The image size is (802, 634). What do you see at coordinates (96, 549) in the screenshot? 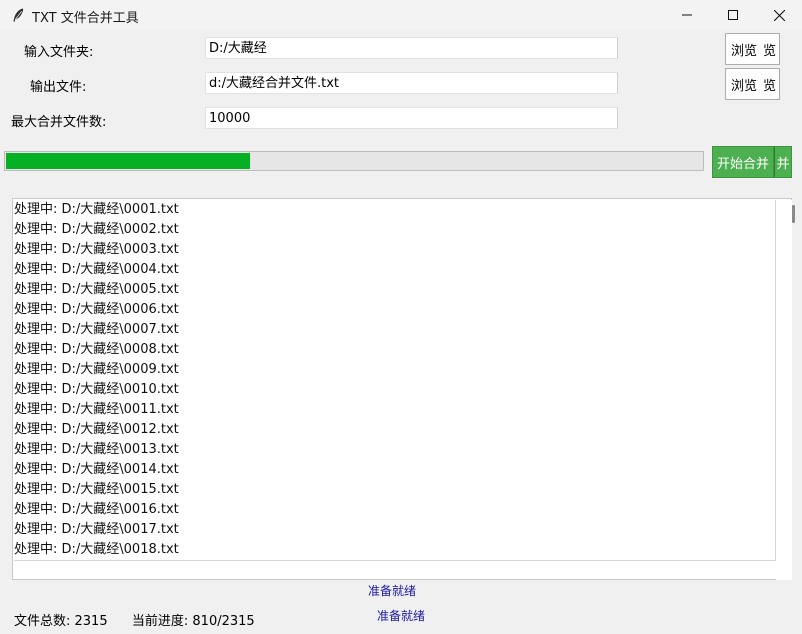
I see `log-line: 处理中: D:/大藏经\0018.txt` at bounding box center [96, 549].